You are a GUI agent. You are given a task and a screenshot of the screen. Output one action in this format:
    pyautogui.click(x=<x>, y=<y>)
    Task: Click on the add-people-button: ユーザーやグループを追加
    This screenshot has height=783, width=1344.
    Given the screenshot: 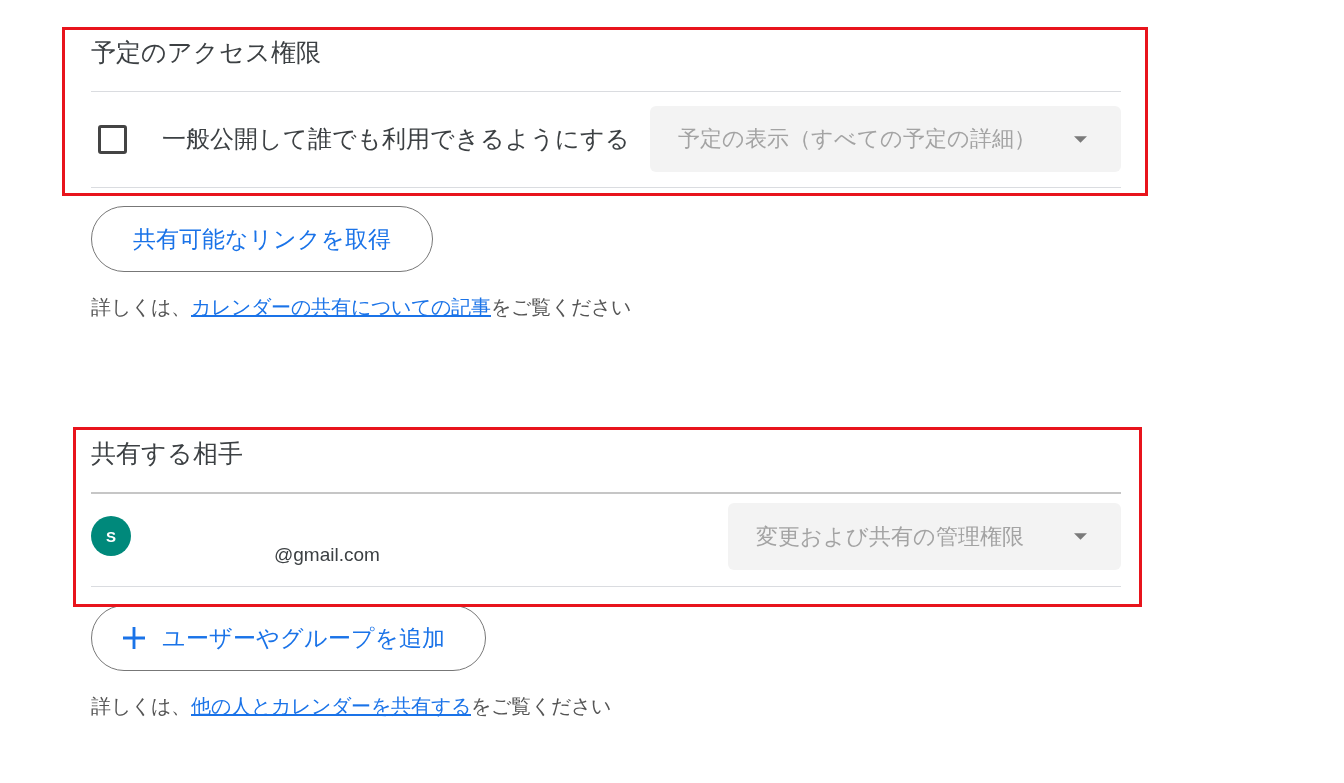 What is the action you would take?
    pyautogui.click(x=288, y=638)
    